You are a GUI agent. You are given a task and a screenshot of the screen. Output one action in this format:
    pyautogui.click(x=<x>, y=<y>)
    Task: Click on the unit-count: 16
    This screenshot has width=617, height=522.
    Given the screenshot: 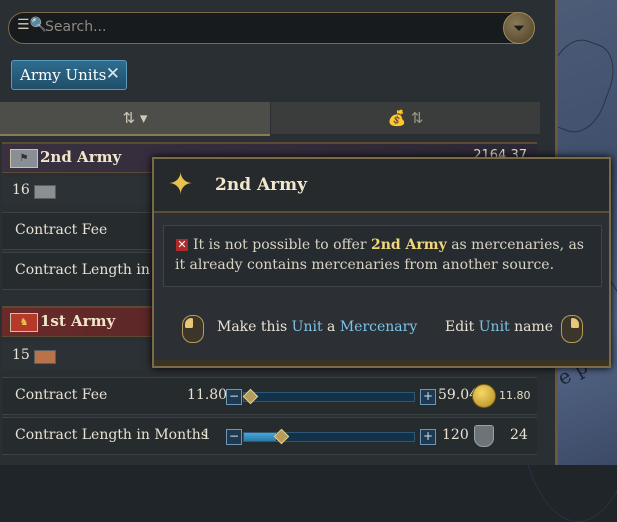 What is the action you would take?
    pyautogui.click(x=21, y=190)
    